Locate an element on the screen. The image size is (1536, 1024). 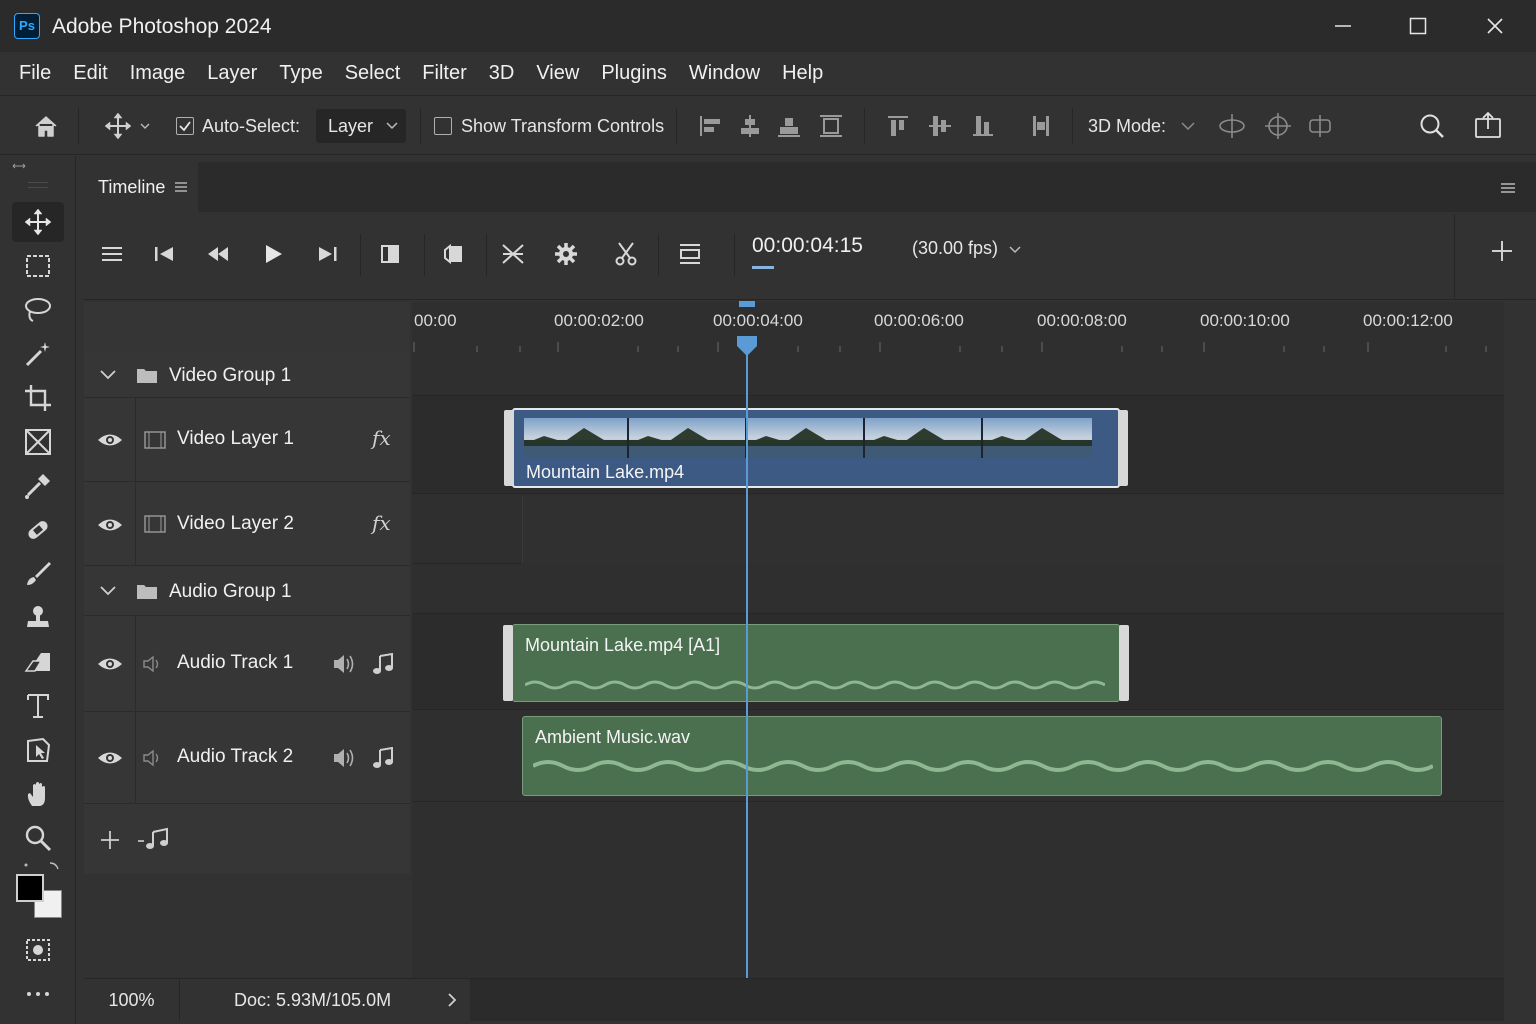
transition-button is located at coordinates (513, 254).